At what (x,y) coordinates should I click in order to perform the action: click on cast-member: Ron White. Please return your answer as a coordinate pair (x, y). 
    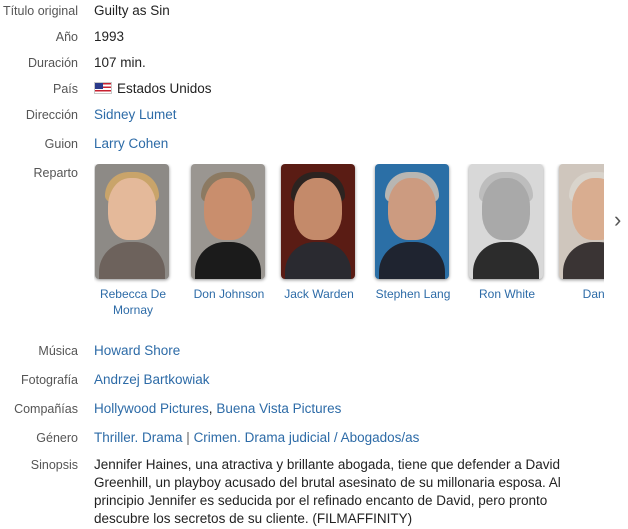
    Looking at the image, I should click on (507, 233).